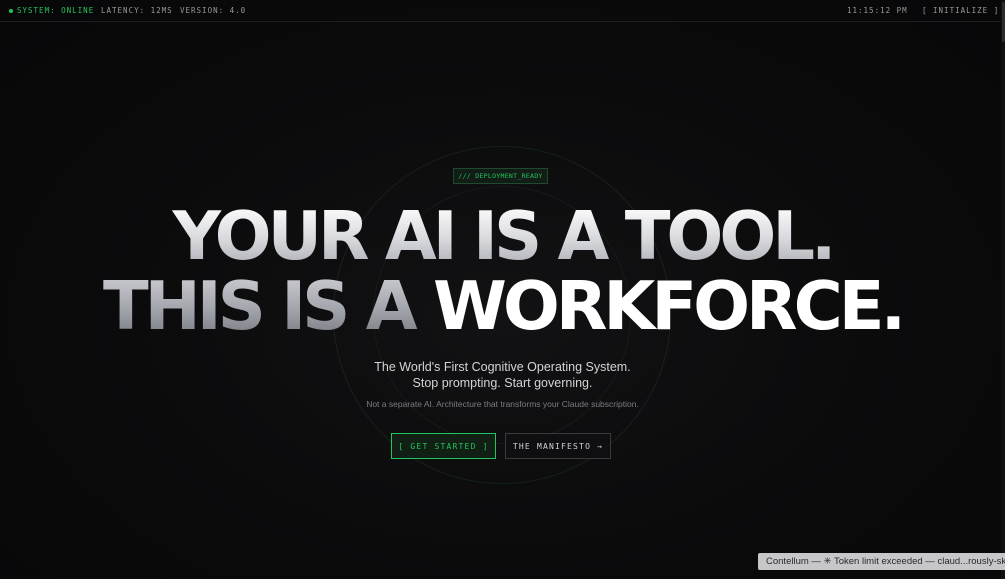 The image size is (1005, 579). I want to click on scrollbar, so click(1003, 289).